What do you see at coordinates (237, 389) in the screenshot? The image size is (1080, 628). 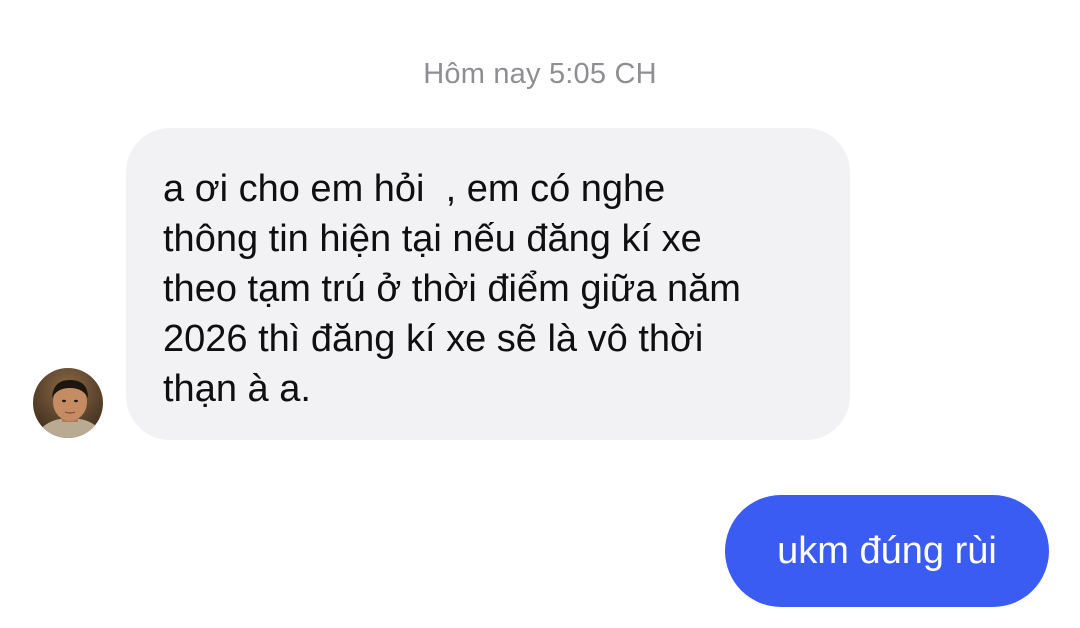 I see `incoming-message-line: thạn à a.` at bounding box center [237, 389].